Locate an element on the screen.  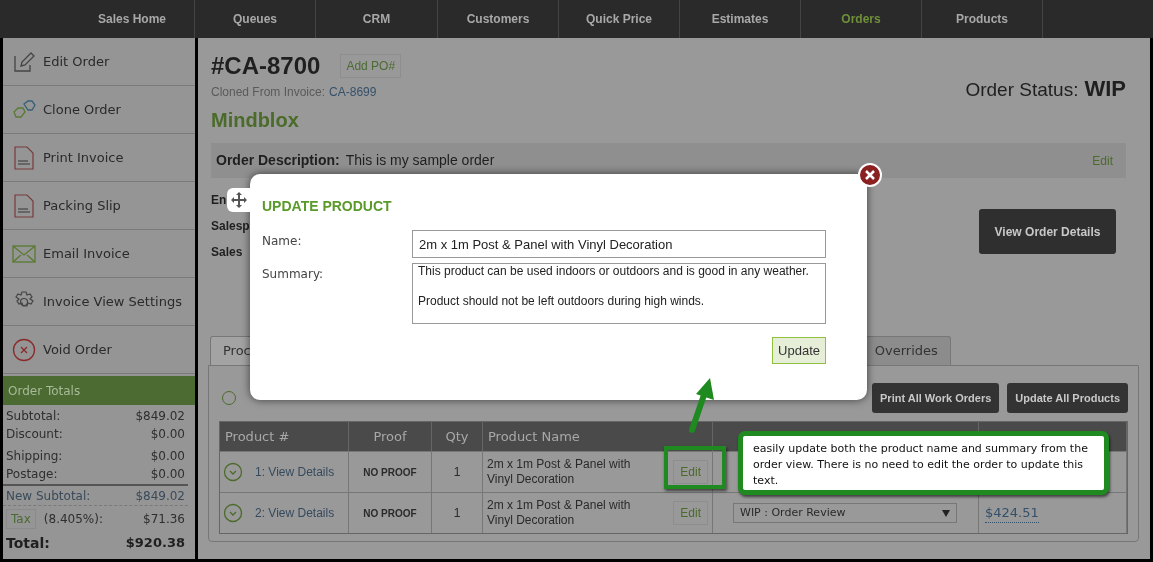
total-label: New Subtotal: is located at coordinates (48, 496).